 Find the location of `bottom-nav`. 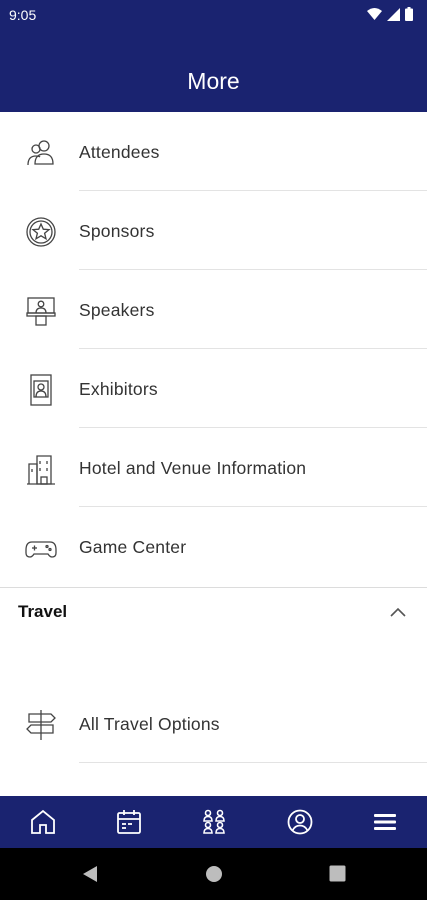

bottom-nav is located at coordinates (213, 822).